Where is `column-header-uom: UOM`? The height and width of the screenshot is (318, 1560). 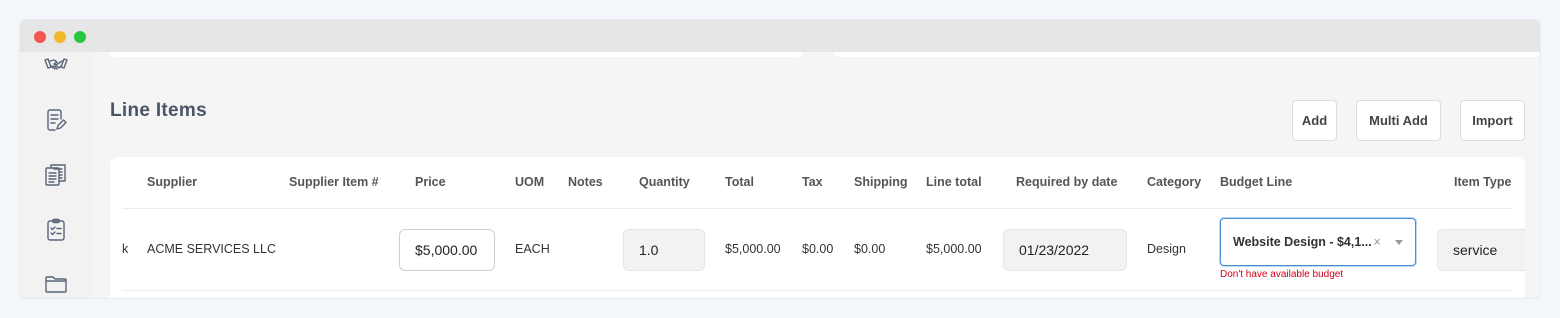 column-header-uom: UOM is located at coordinates (530, 182).